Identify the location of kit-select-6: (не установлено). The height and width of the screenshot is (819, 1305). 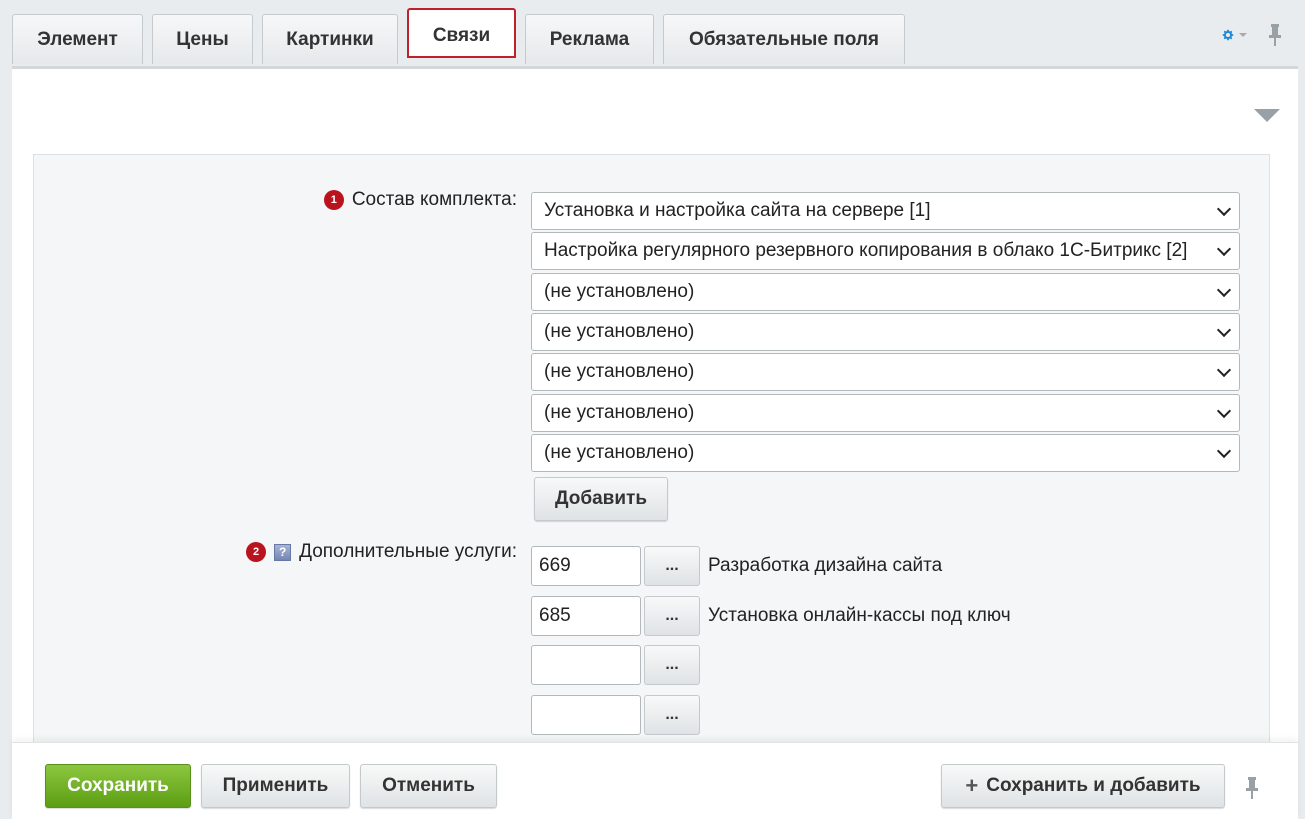
(885, 413).